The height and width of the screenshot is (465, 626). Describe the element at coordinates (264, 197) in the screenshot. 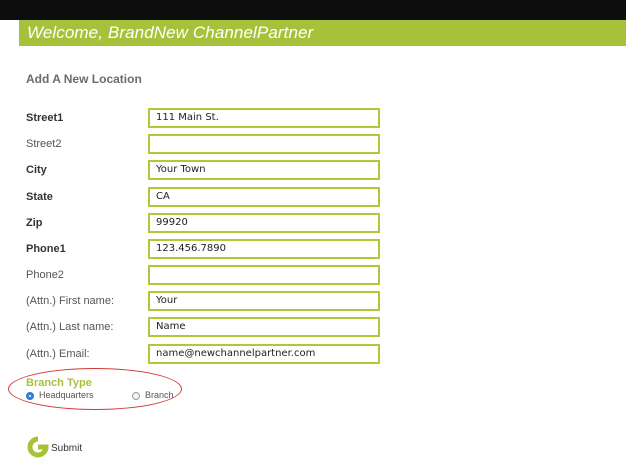

I see `state-input` at that location.